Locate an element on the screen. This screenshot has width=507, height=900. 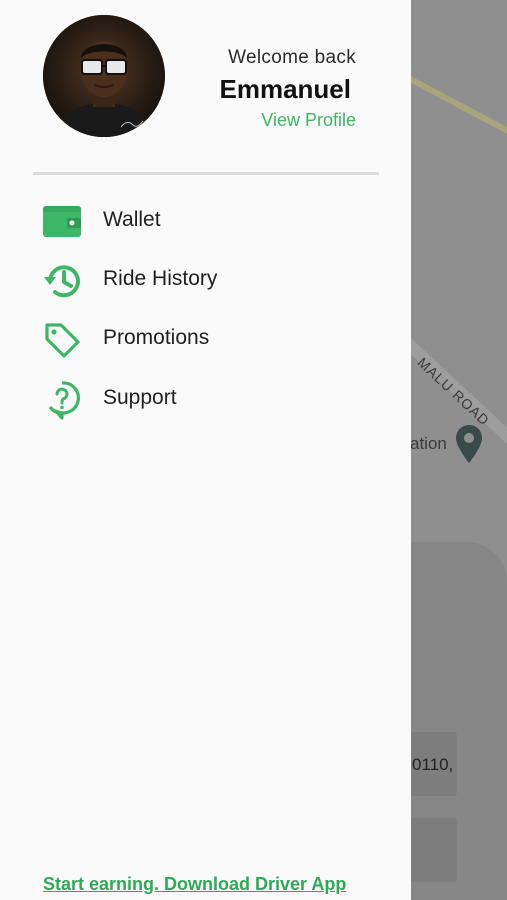
help-icon is located at coordinates (64, 400).